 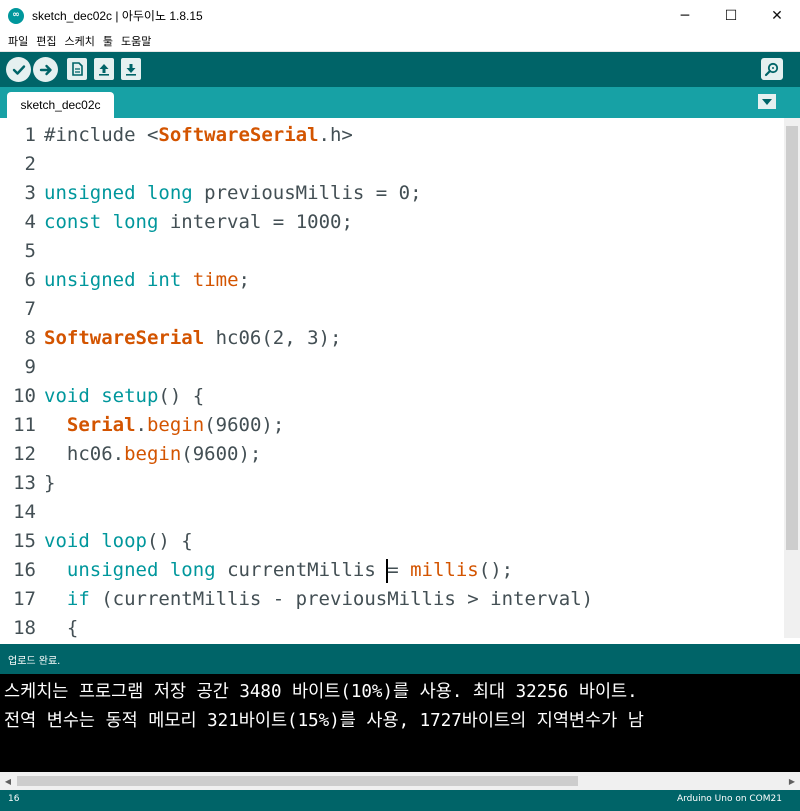 I want to click on code-line: 4 const long interval = 1000;, so click(x=392, y=222).